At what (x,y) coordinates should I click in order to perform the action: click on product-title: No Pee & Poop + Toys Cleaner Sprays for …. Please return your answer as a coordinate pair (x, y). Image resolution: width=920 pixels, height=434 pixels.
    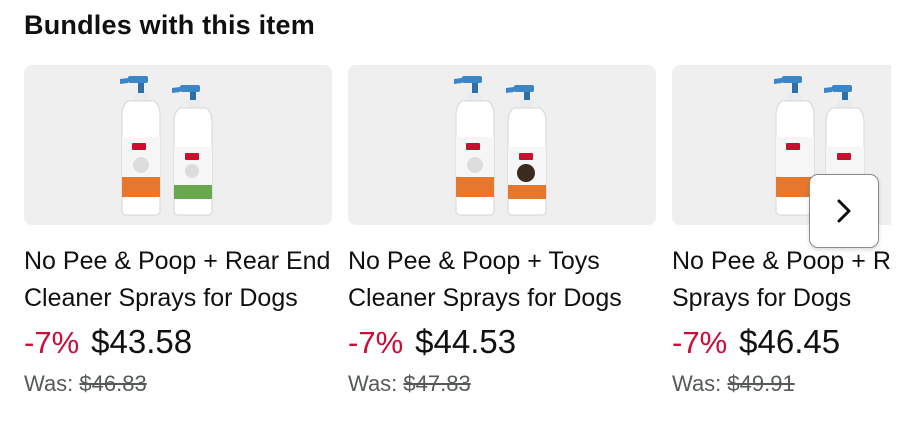
    Looking at the image, I should click on (502, 280).